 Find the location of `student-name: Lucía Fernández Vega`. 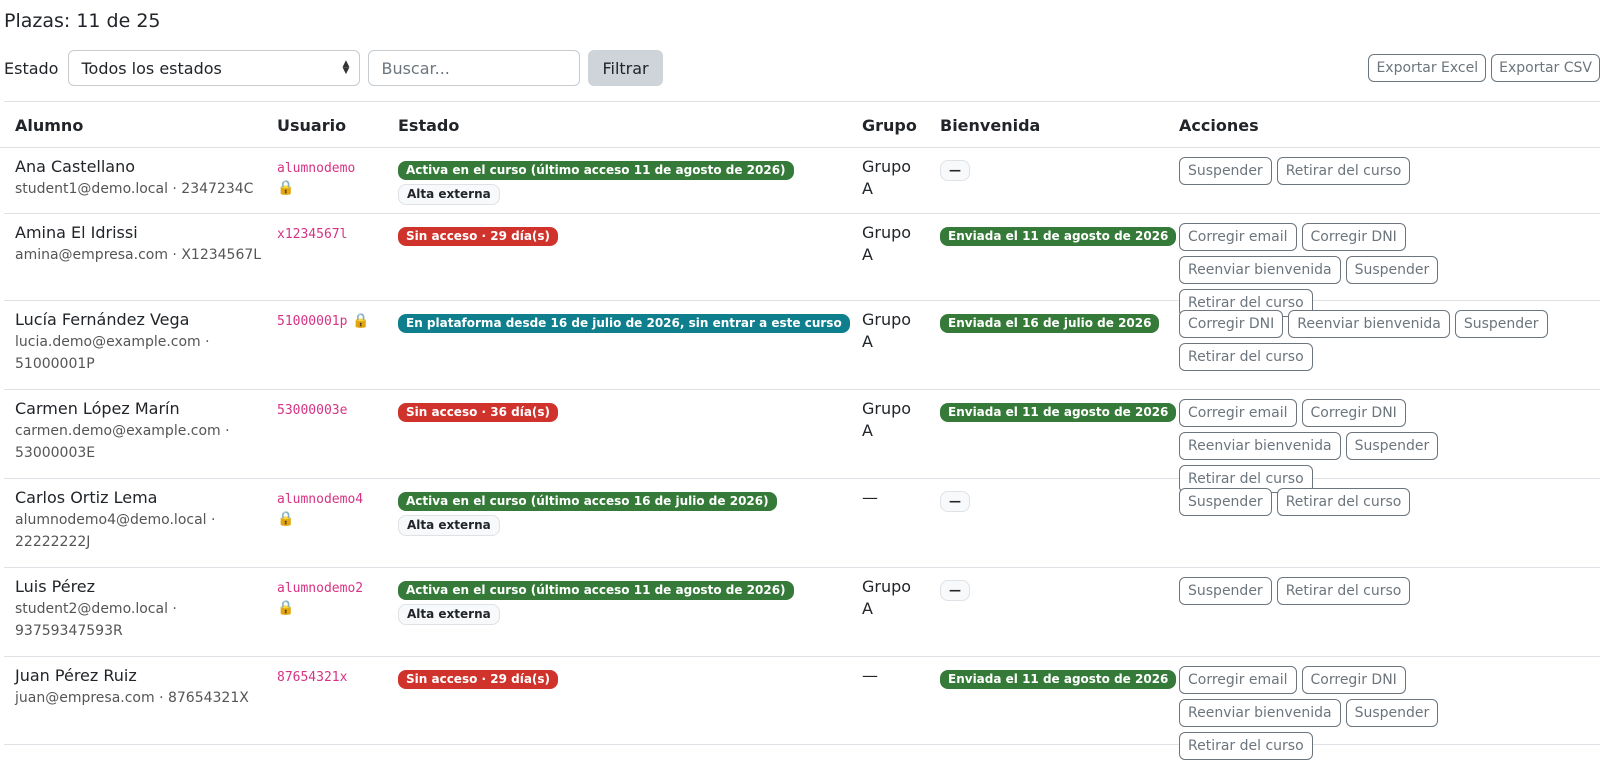

student-name: Lucía Fernández Vega is located at coordinates (102, 319).